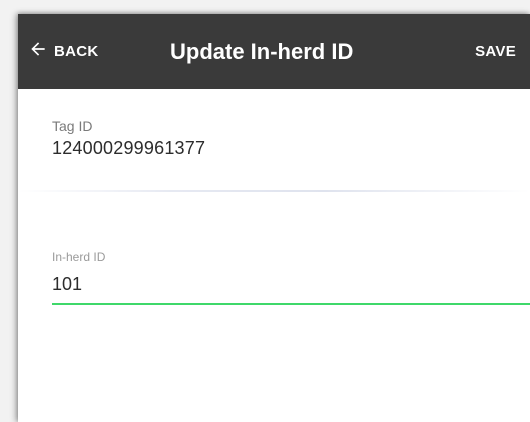 The width and height of the screenshot is (530, 422). I want to click on arrow-left-icon, so click(38, 51).